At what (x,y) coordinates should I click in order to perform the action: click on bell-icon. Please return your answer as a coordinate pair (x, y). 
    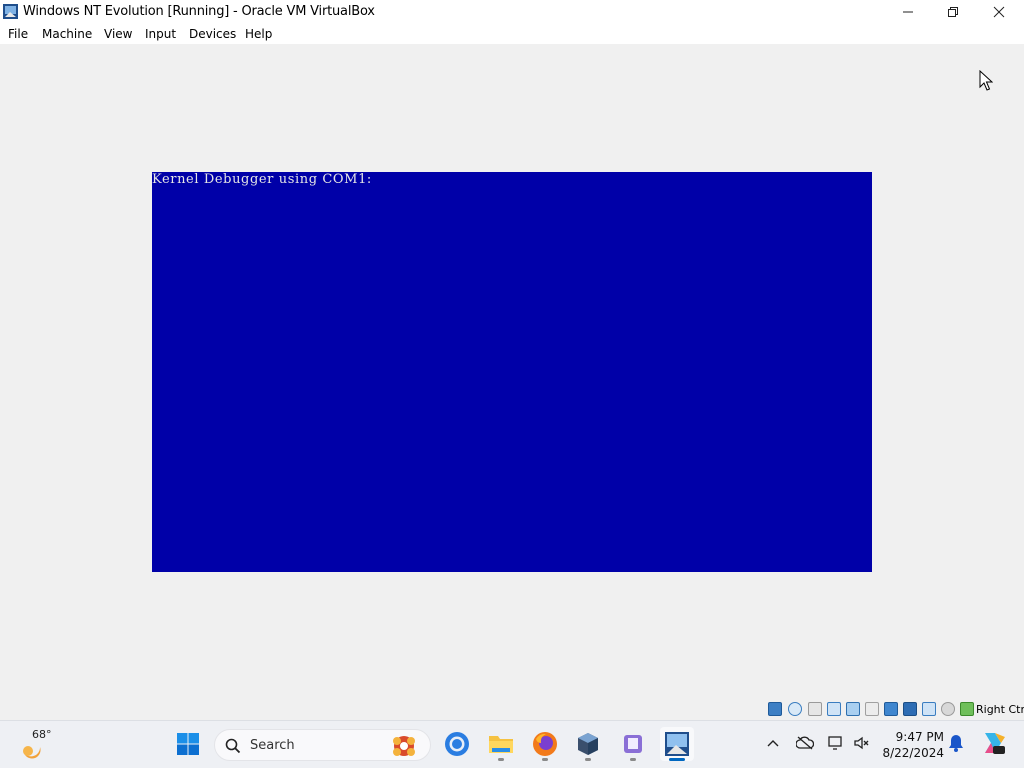
    Looking at the image, I should click on (956, 743).